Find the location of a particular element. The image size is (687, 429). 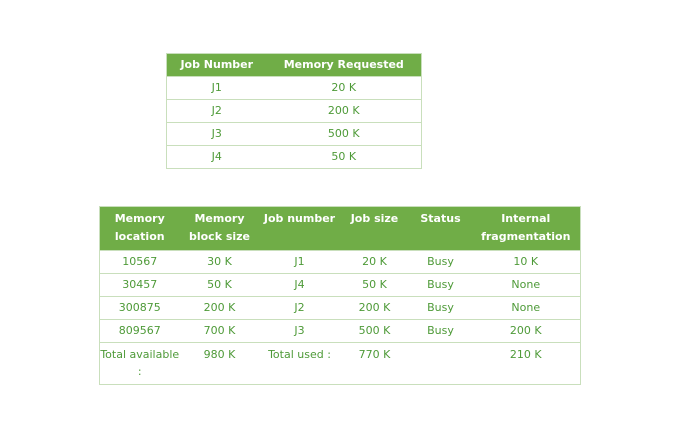

memory-location-cell: 10567 is located at coordinates (139, 262).